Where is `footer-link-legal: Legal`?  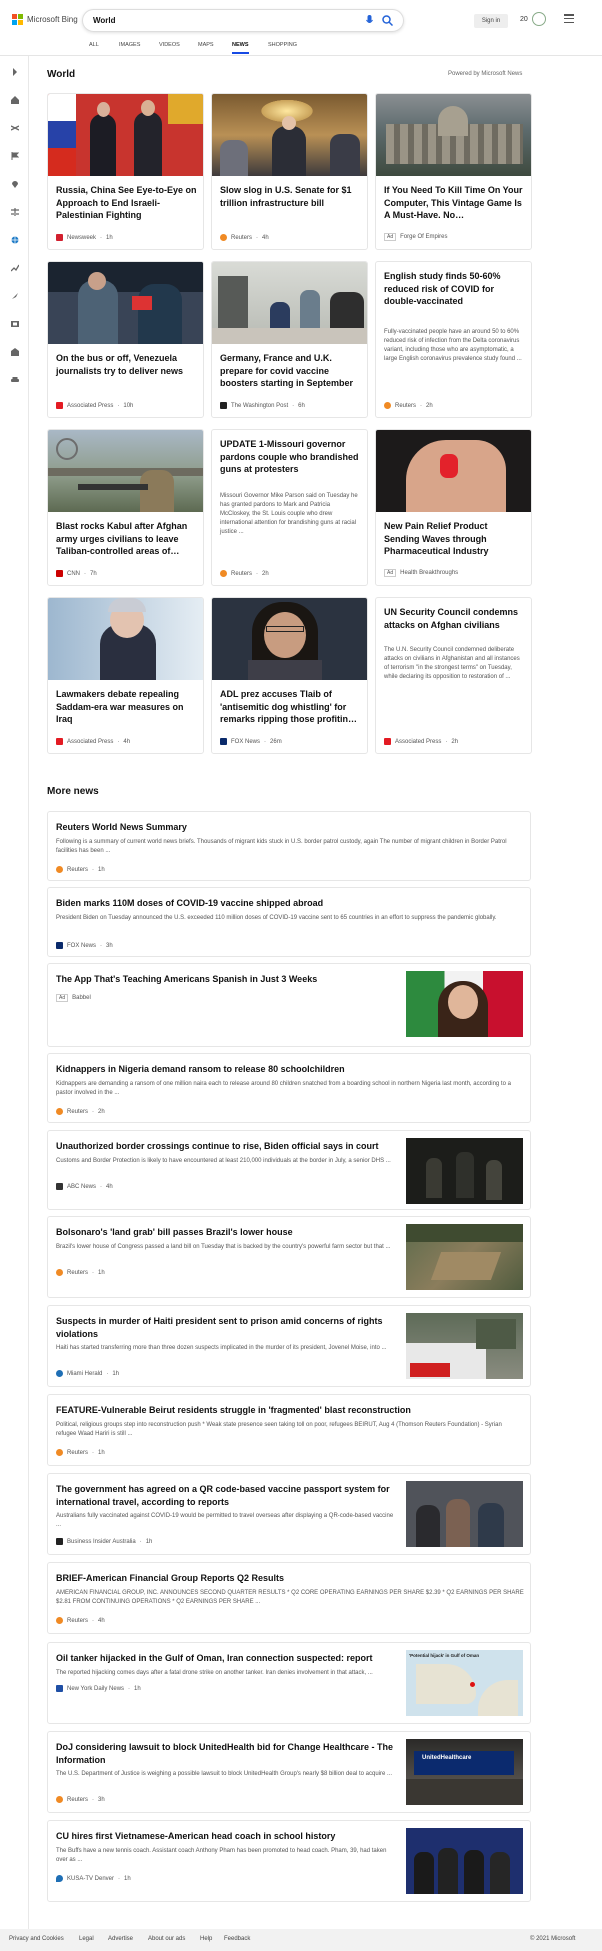
footer-link-legal: Legal is located at coordinates (86, 1939).